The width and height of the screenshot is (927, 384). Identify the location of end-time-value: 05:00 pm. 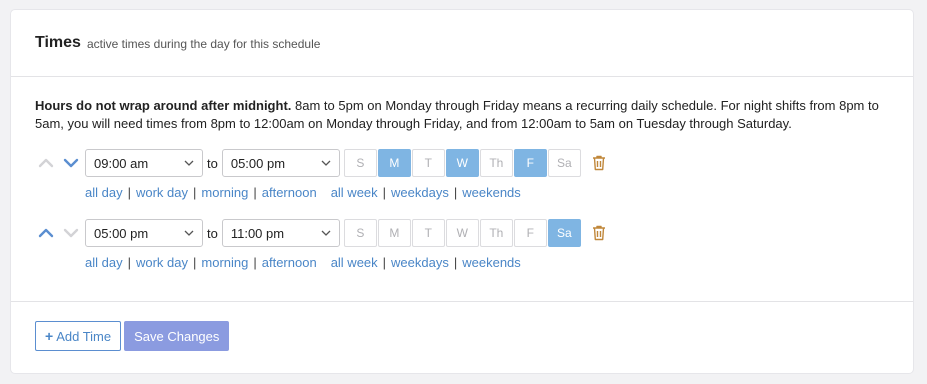
(258, 163).